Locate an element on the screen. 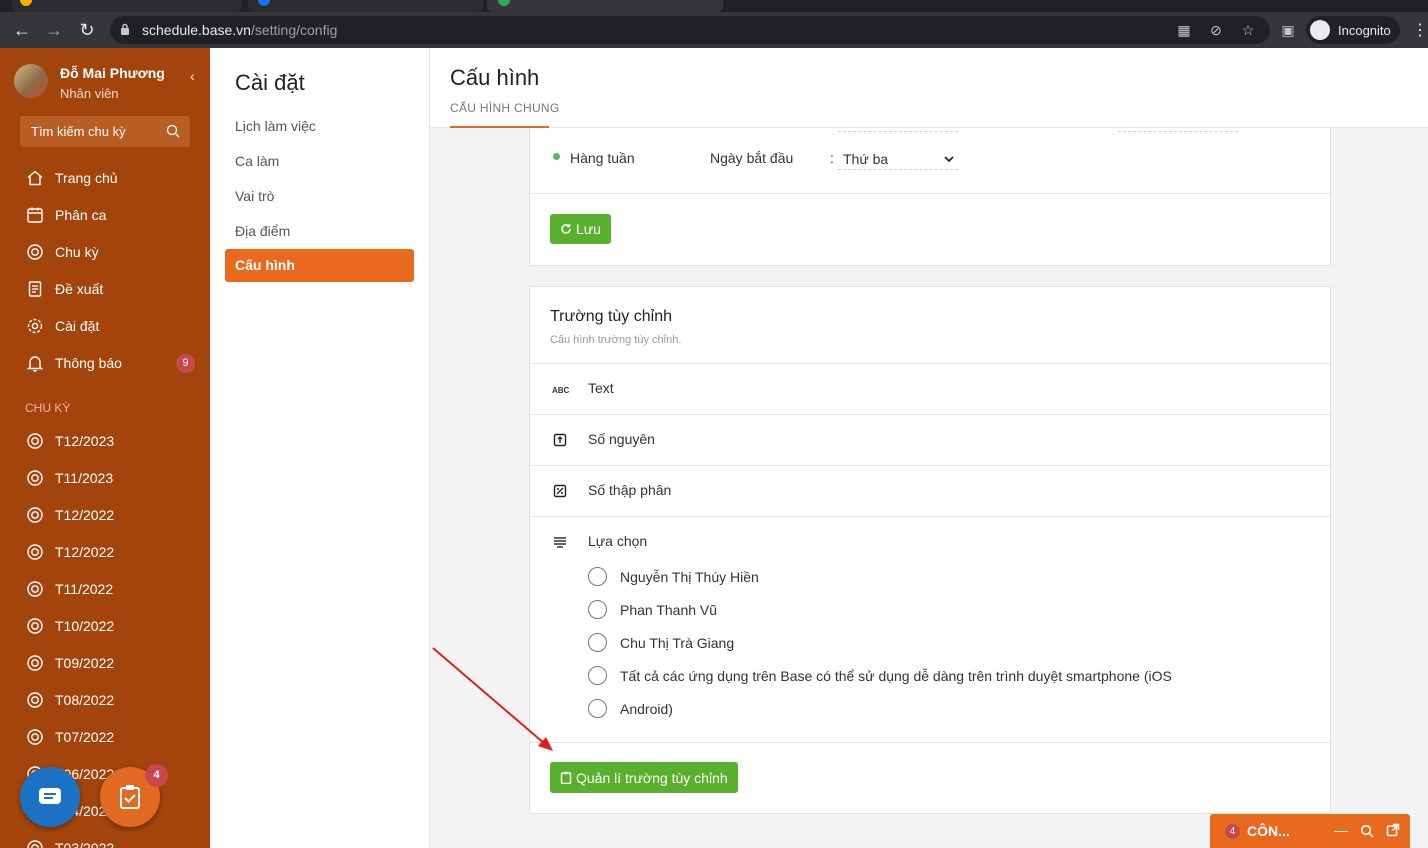 The width and height of the screenshot is (1428, 848). manage-custom-fields-button: Quản lí trường tùy chỉnh is located at coordinates (644, 777).